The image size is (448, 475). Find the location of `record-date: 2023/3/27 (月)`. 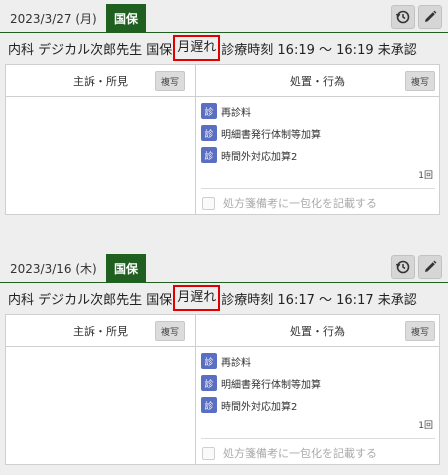

record-date: 2023/3/27 (月) is located at coordinates (53, 19).